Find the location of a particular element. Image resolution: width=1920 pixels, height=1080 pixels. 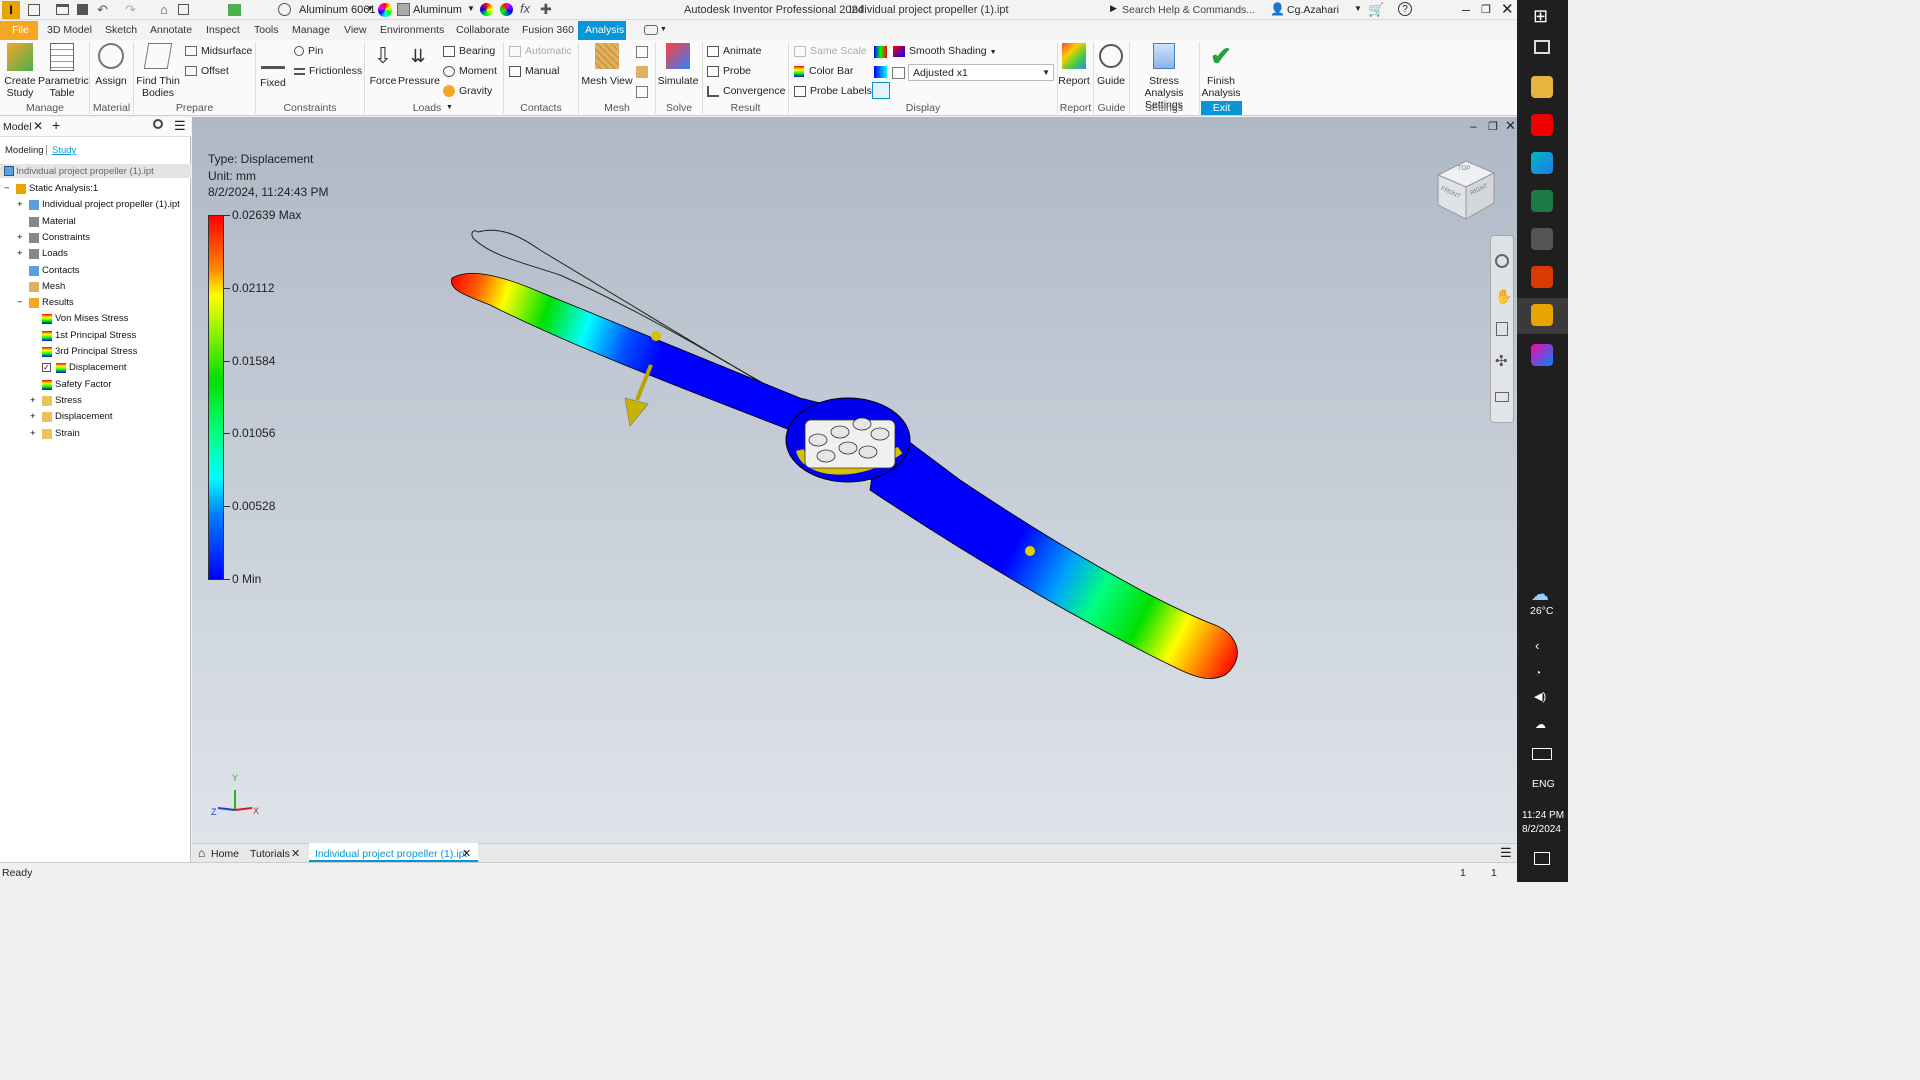

mesh-settings-icon is located at coordinates (642, 52).